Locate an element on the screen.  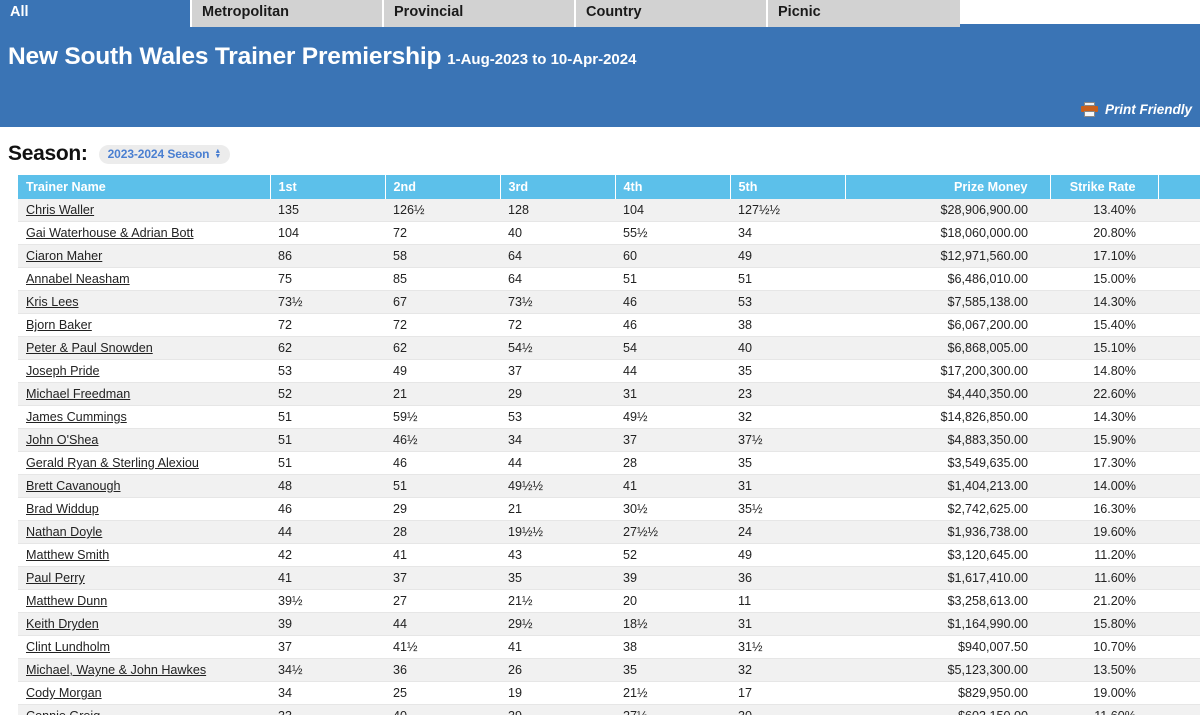
column-header-5th: 5th is located at coordinates (788, 187).